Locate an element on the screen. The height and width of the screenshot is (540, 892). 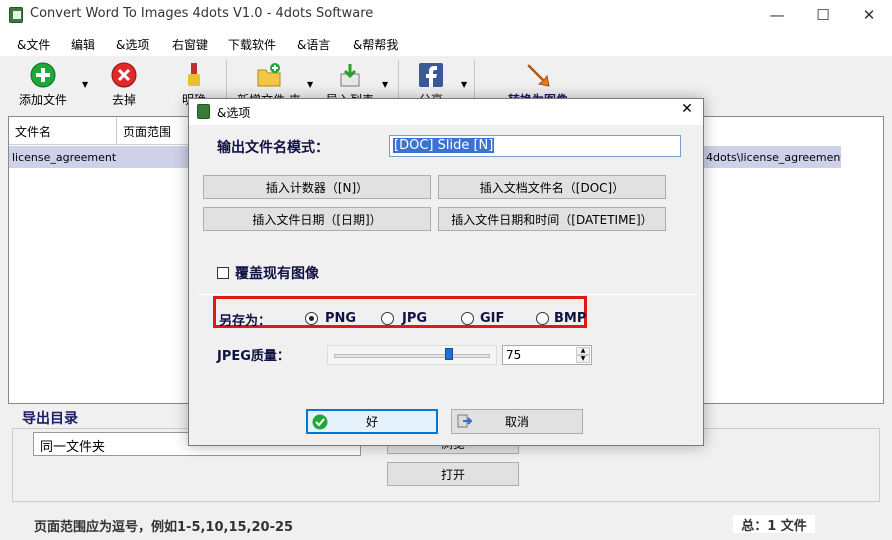
format-label-jpg: JPG is located at coordinates (414, 318).